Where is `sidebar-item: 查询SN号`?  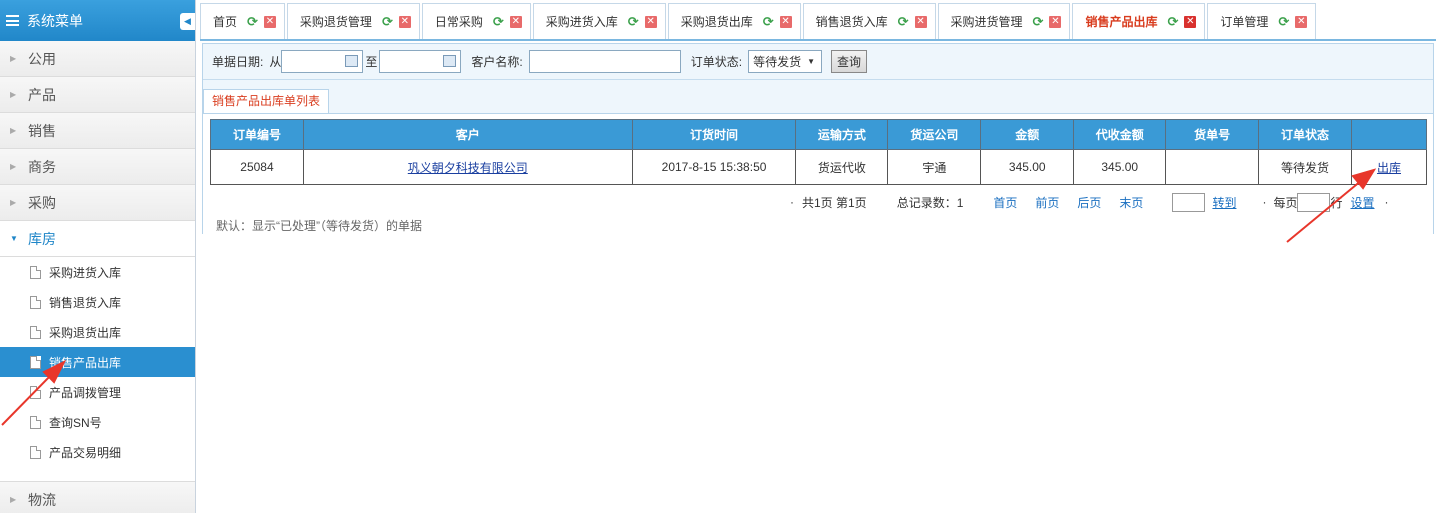
sidebar-item: 查询SN号 is located at coordinates (97, 422).